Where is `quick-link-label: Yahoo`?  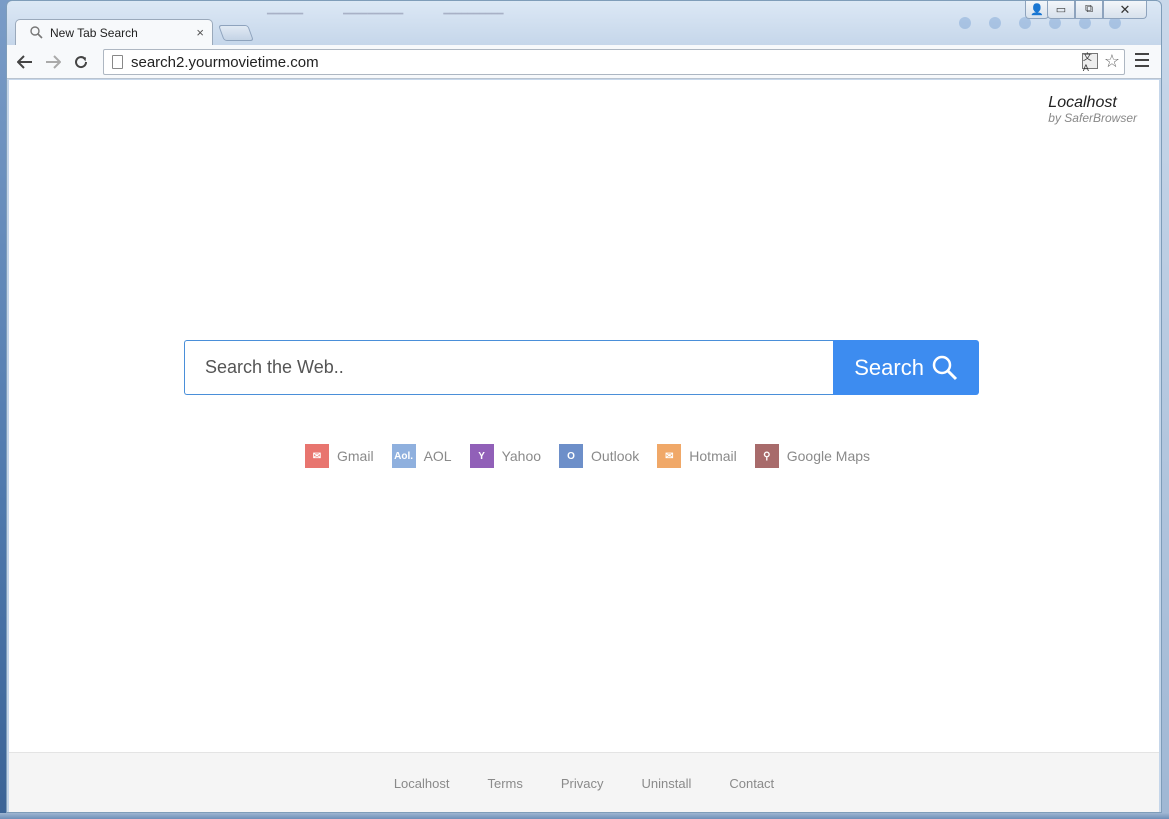 quick-link-label: Yahoo is located at coordinates (521, 456).